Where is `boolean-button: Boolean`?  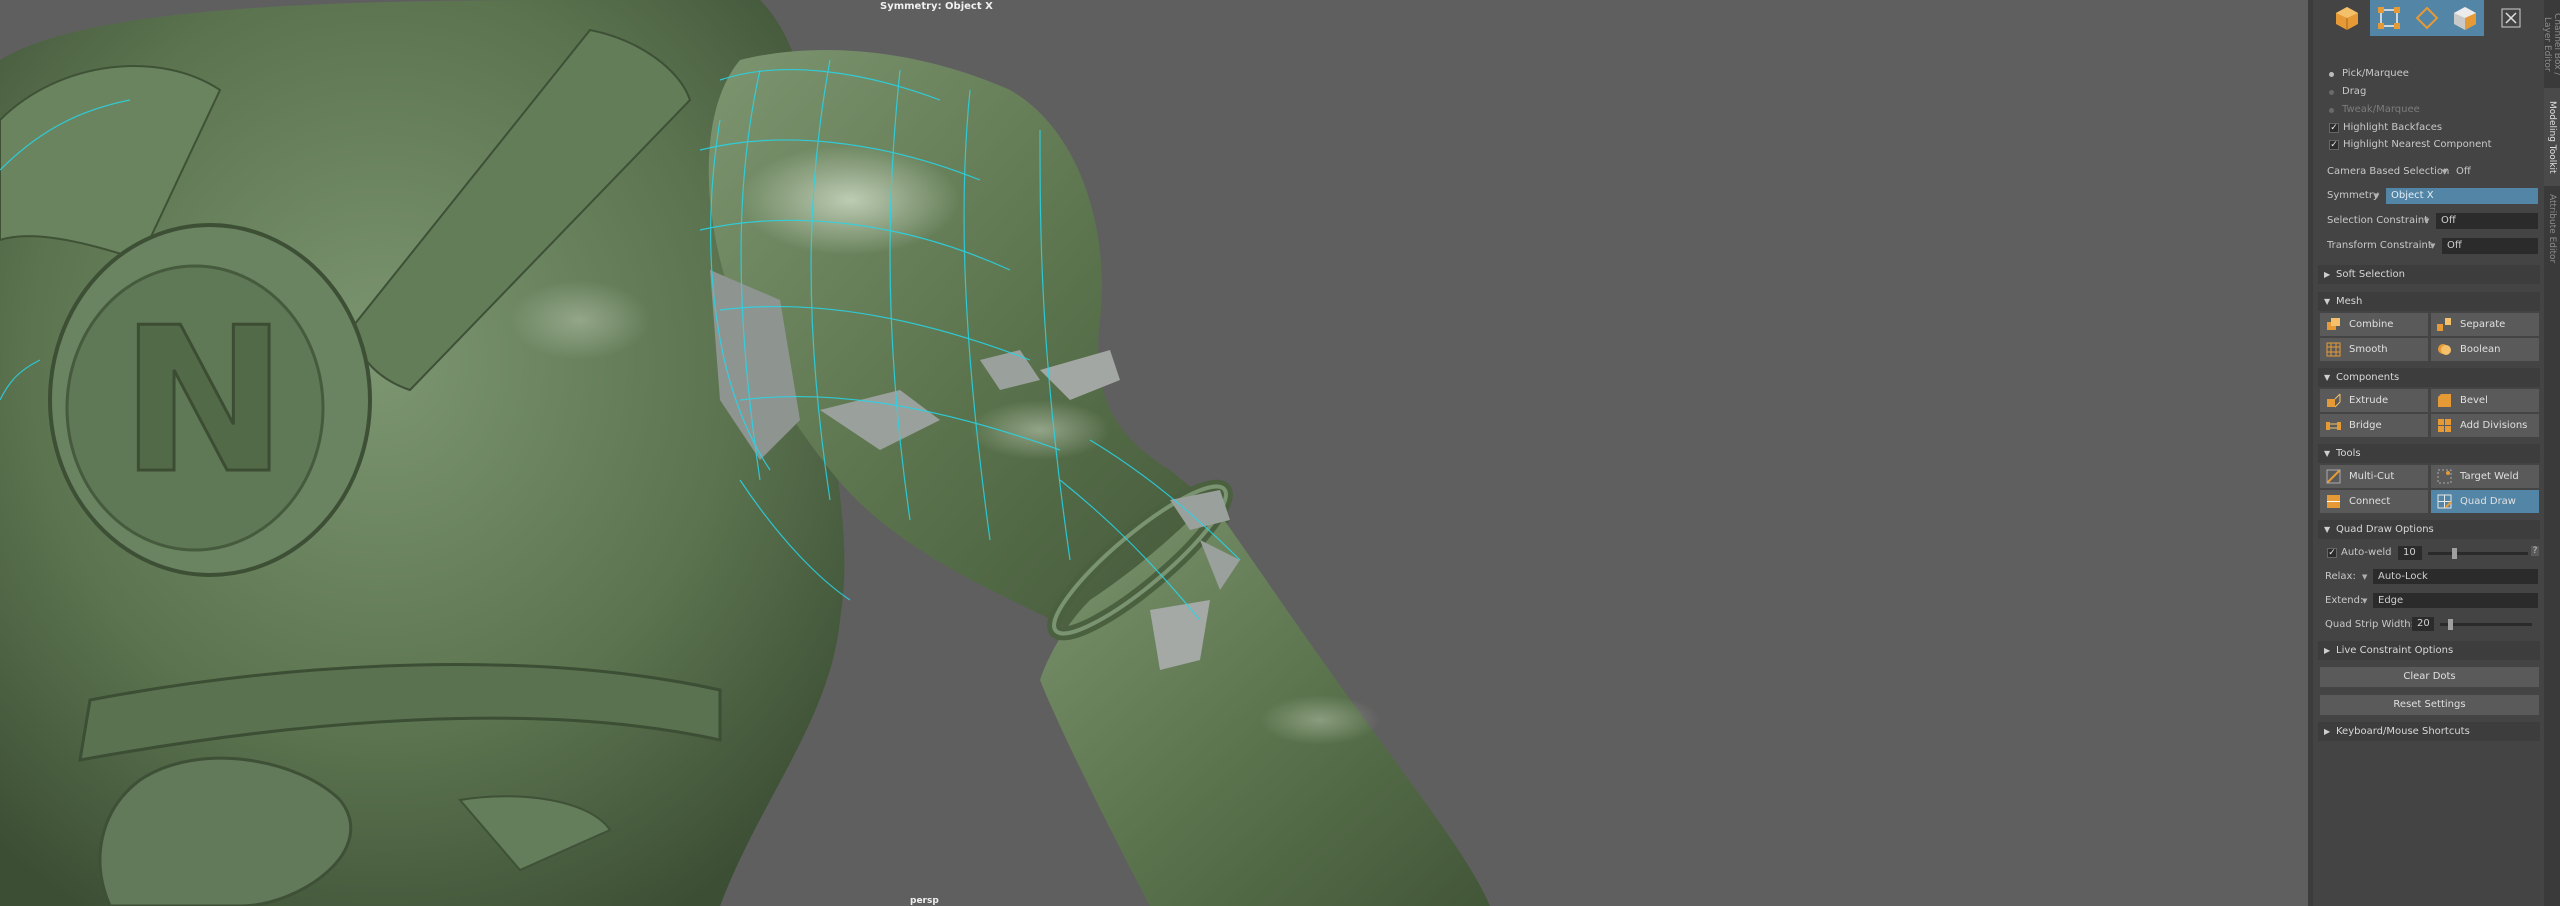 boolean-button: Boolean is located at coordinates (2485, 349).